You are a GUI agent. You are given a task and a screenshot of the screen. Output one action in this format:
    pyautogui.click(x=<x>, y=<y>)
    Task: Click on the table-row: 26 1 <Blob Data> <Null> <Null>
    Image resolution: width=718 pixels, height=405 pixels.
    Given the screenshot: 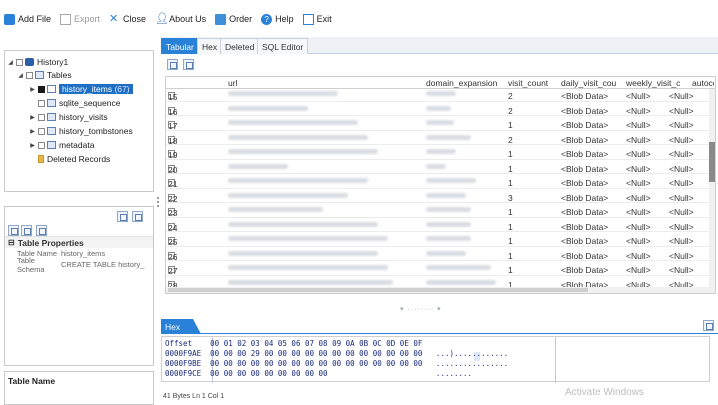 What is the action you would take?
    pyautogui.click(x=438, y=256)
    